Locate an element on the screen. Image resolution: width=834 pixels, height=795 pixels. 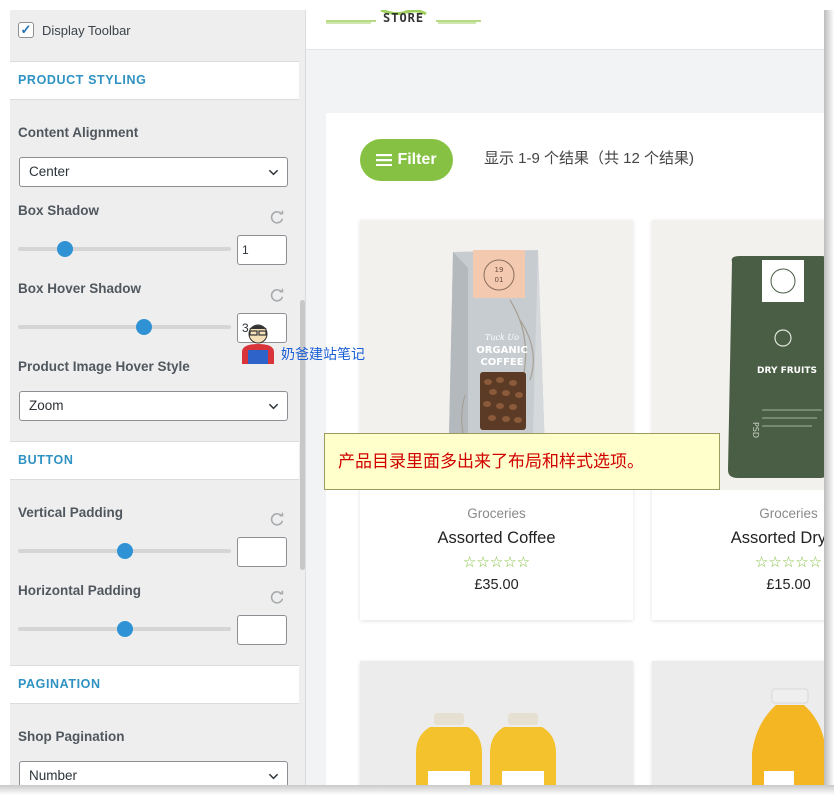
watermark: 奶爸建站笔记 is located at coordinates (313, 345).